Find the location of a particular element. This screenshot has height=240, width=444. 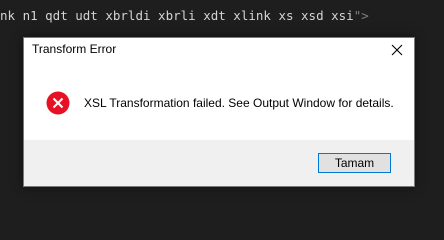

close-button is located at coordinates (397, 50).